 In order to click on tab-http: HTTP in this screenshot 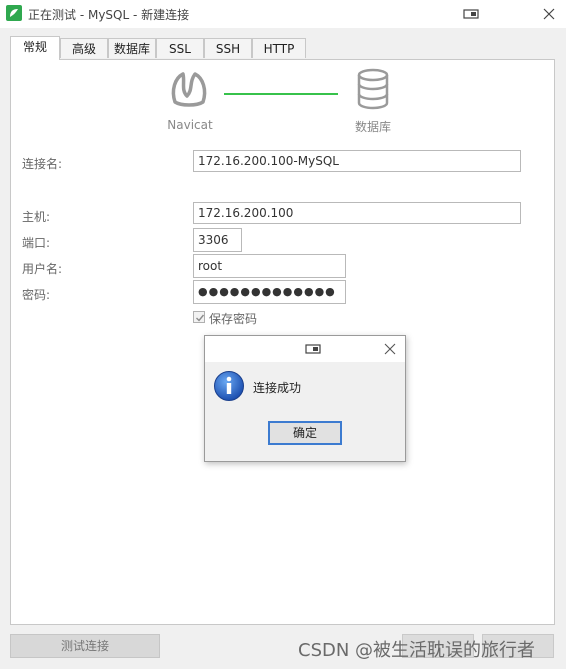, I will do `click(279, 48)`.